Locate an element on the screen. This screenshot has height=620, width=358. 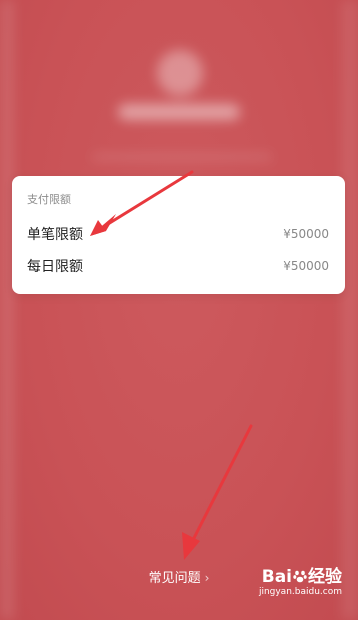
watermark-url: jingyan.baidu.com is located at coordinates (300, 592).